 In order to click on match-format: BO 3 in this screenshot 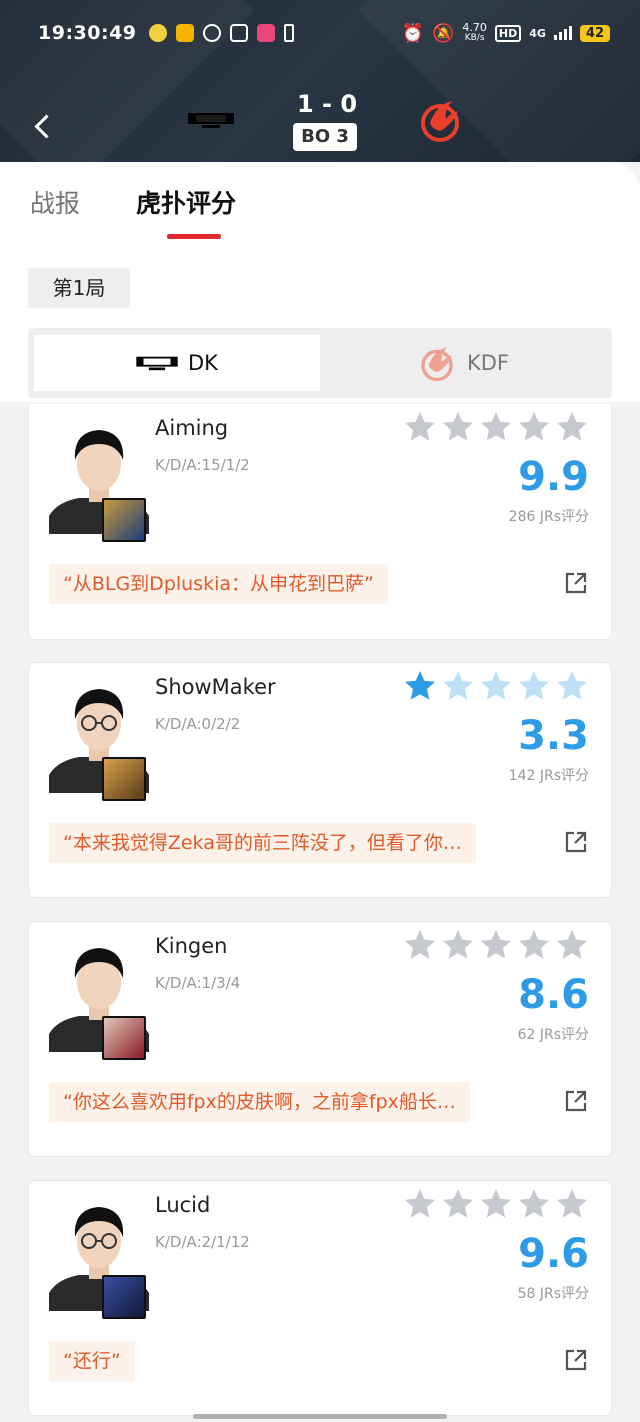, I will do `click(325, 137)`.